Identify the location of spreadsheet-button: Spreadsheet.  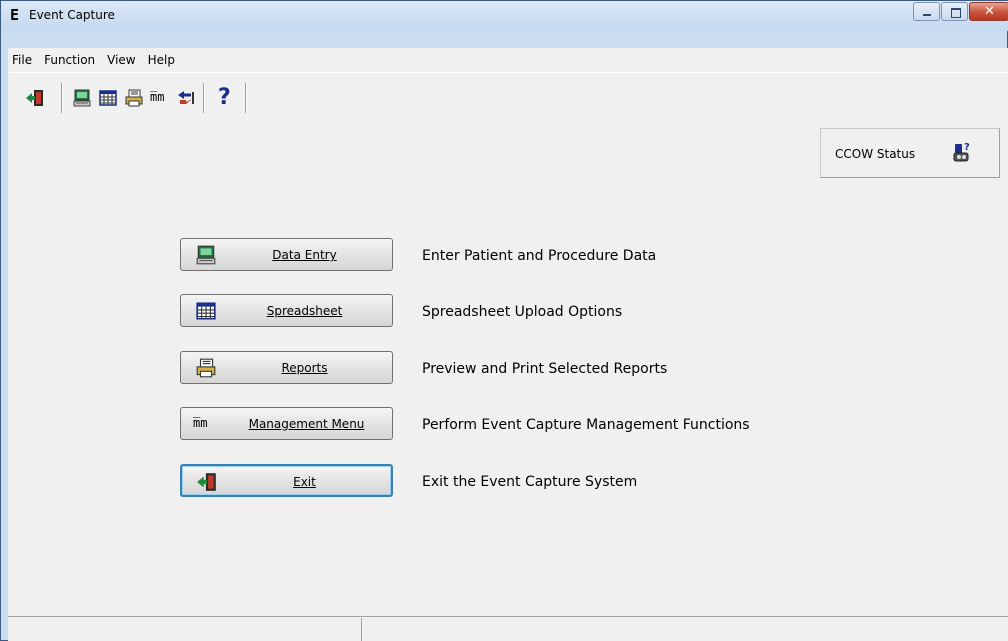
(286, 310).